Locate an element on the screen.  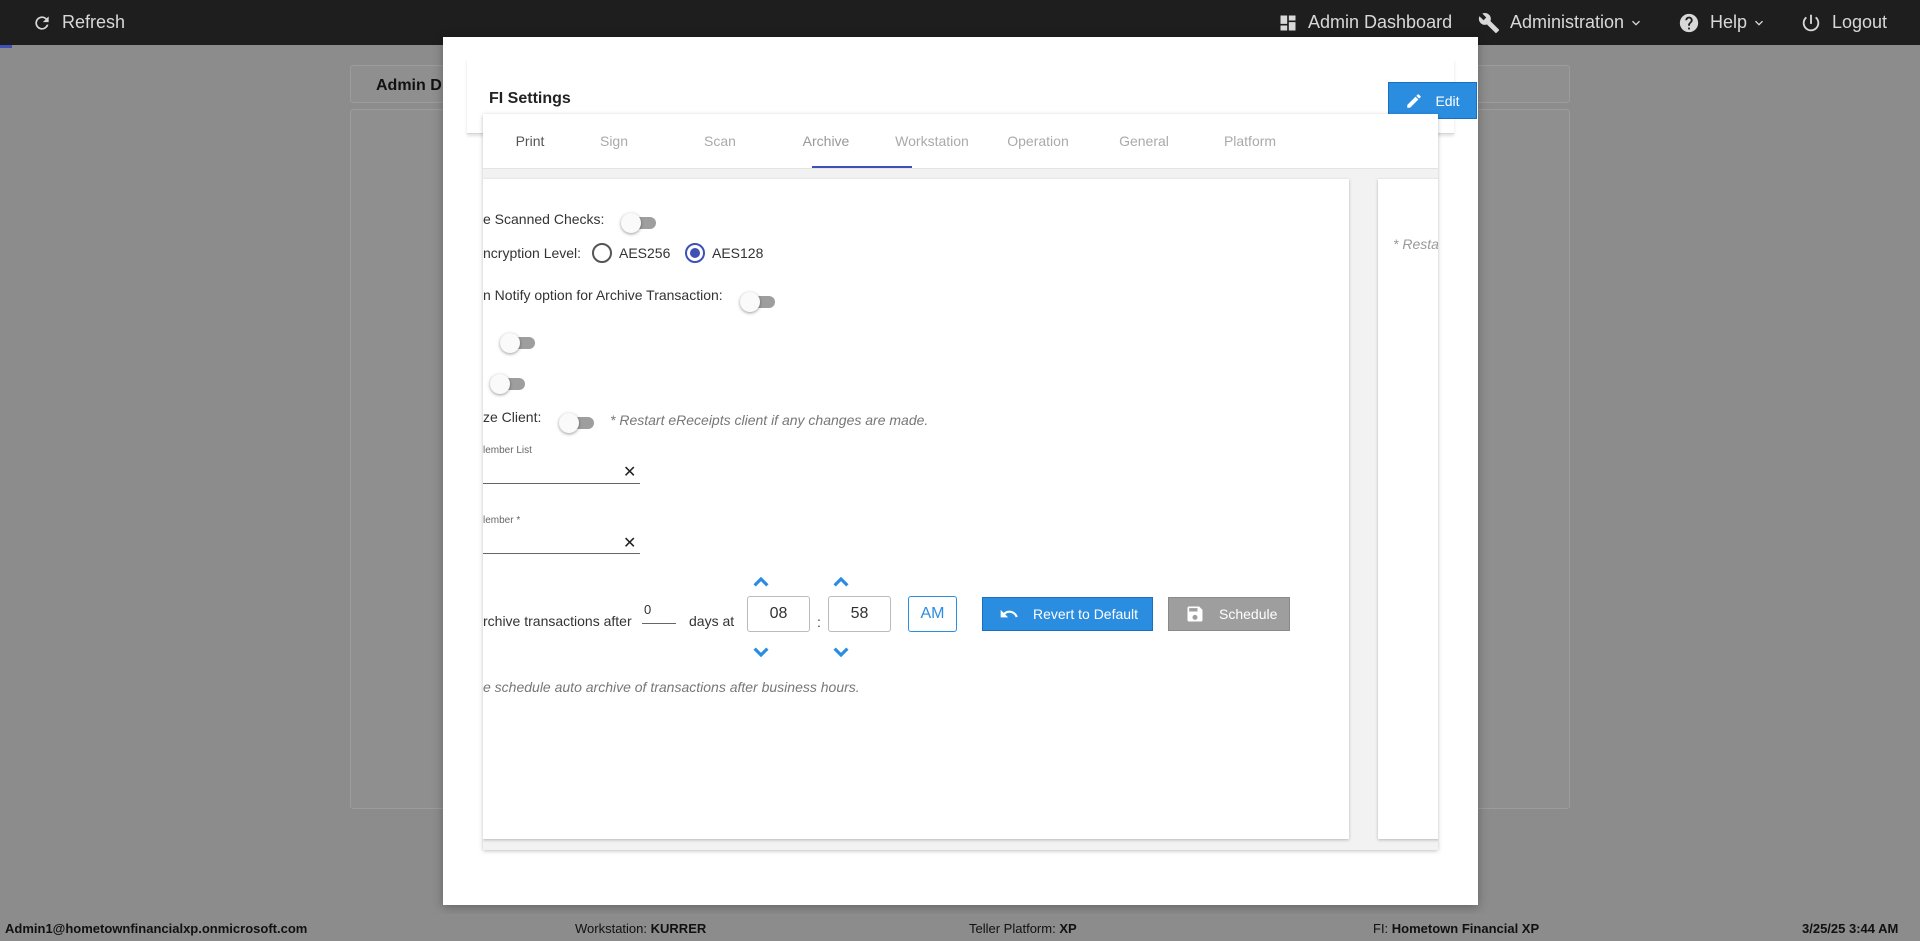
archive-after-label: rchive transactions after is located at coordinates (557, 621).